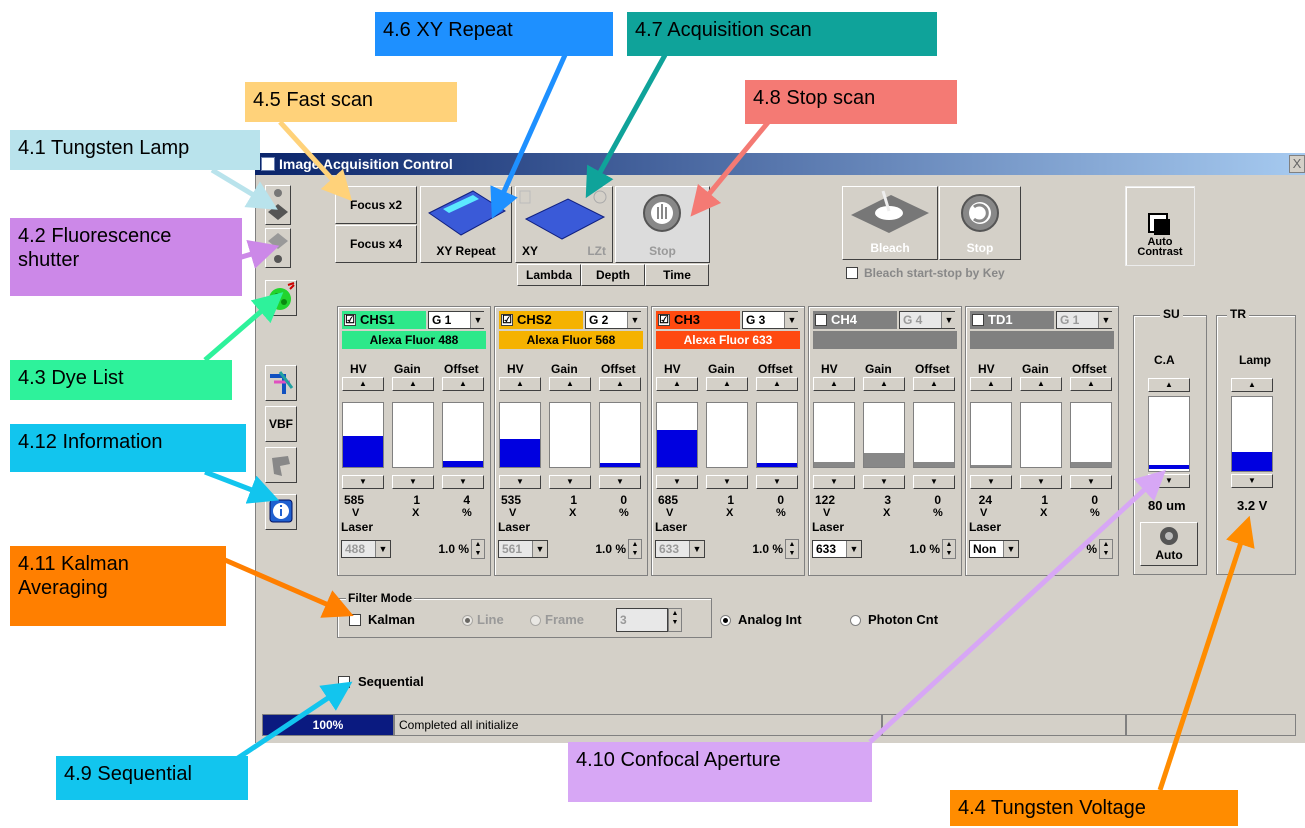  Describe the element at coordinates (782, 34) in the screenshot. I see `callout-acquisition-scan: 4.7 Acquisition scan` at that location.